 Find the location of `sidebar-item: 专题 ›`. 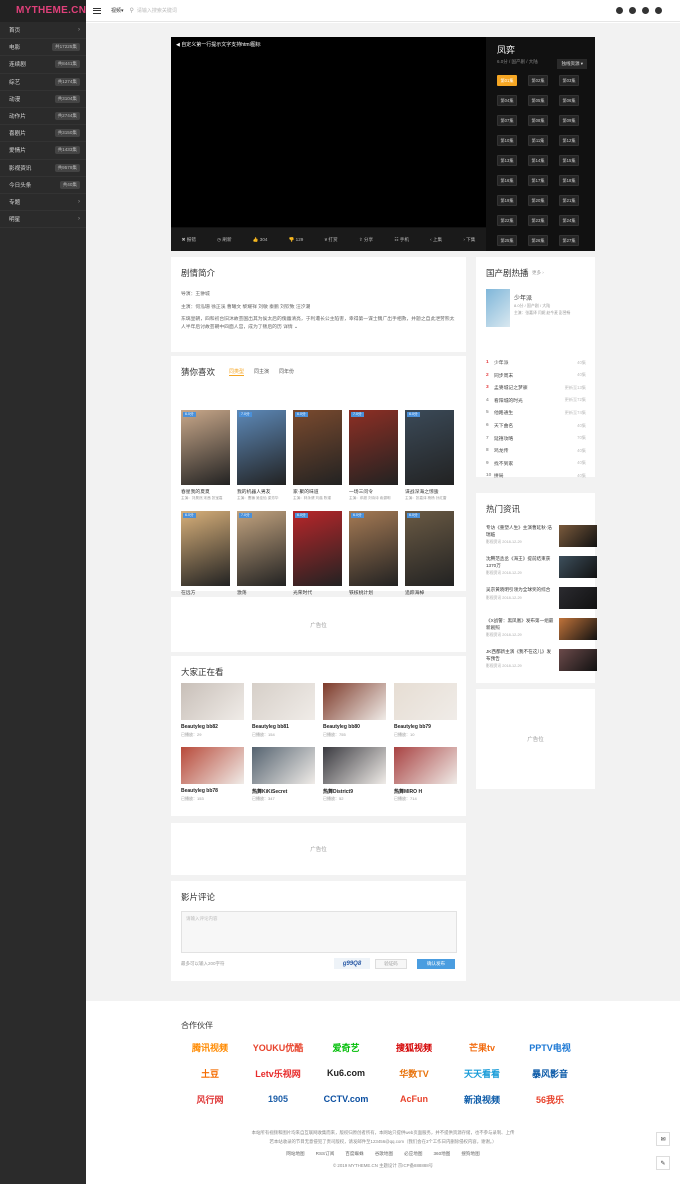

sidebar-item: 专题 › is located at coordinates (43, 203).